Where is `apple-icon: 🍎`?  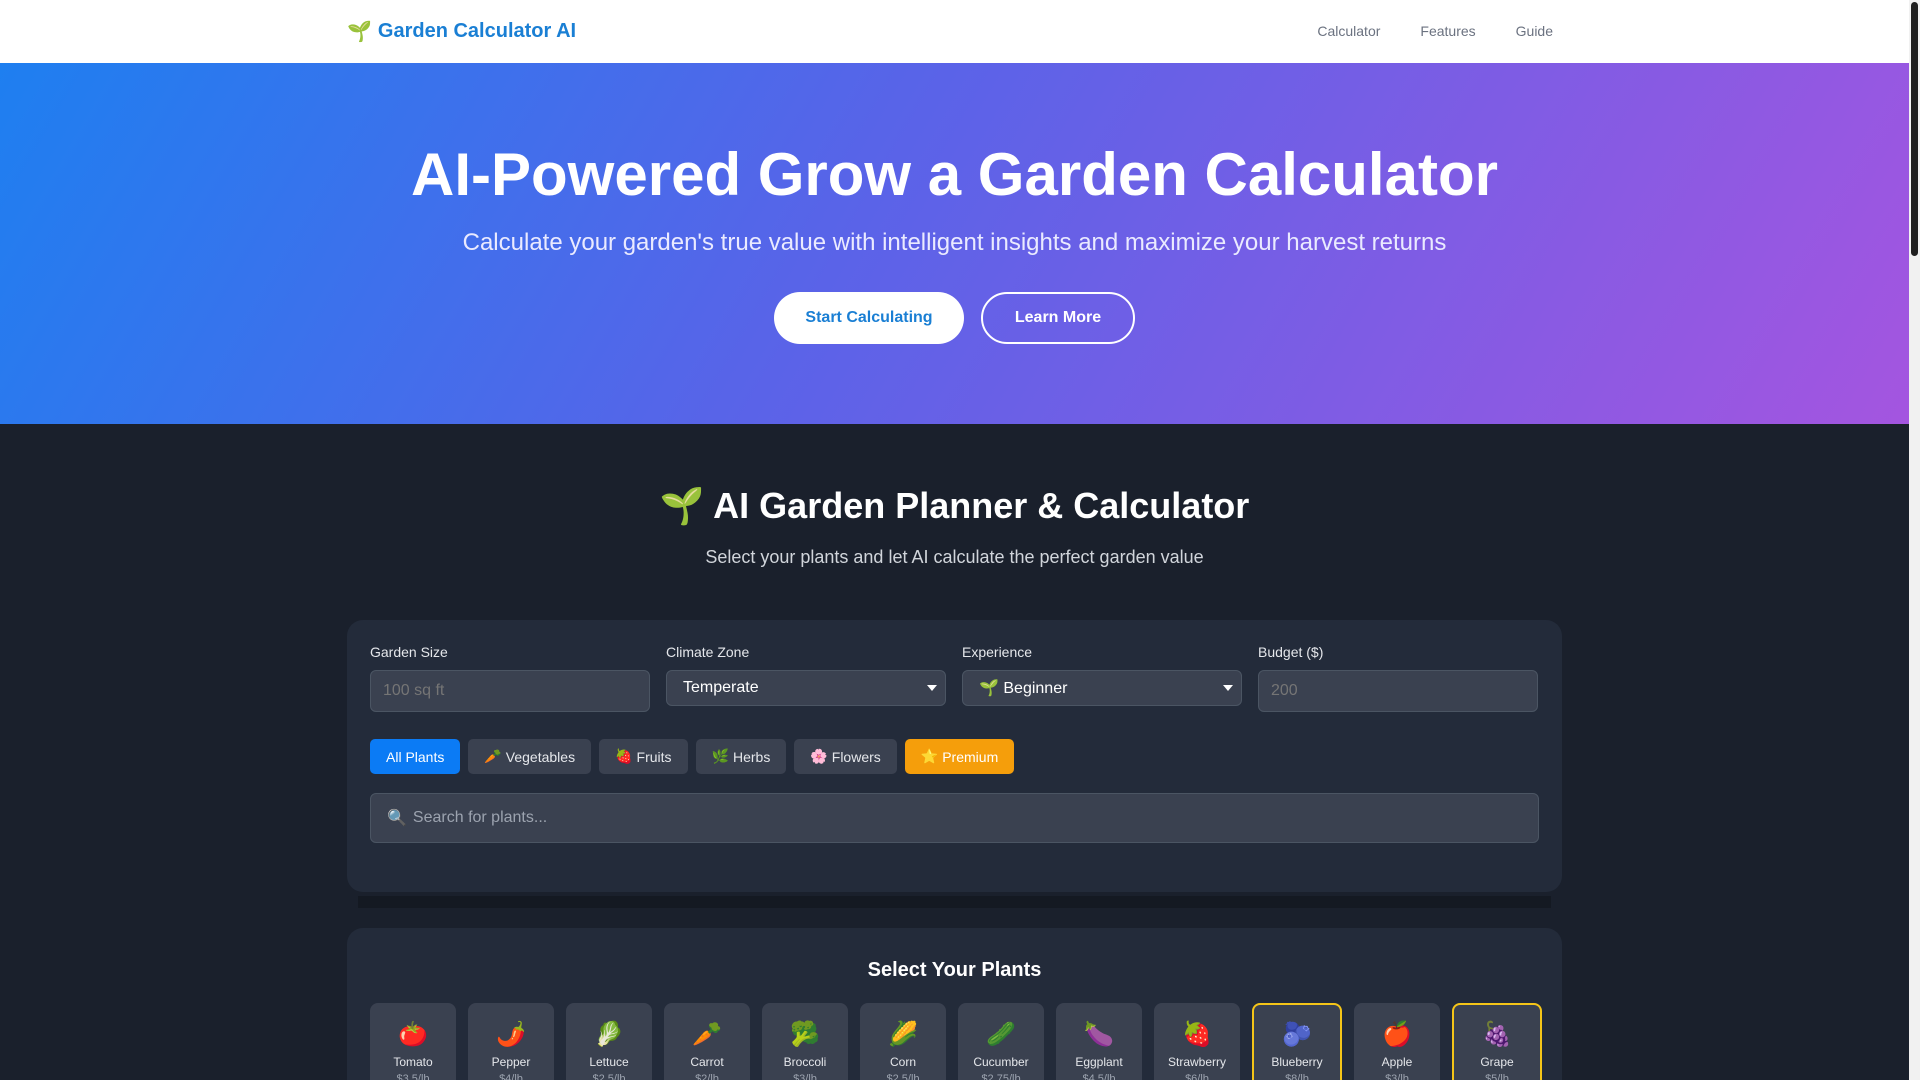
apple-icon: 🍎 is located at coordinates (1397, 1034).